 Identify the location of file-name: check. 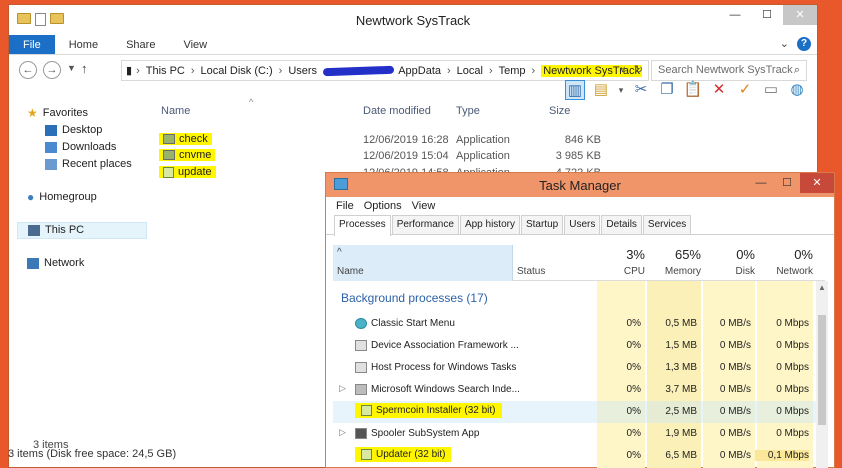
(185, 139).